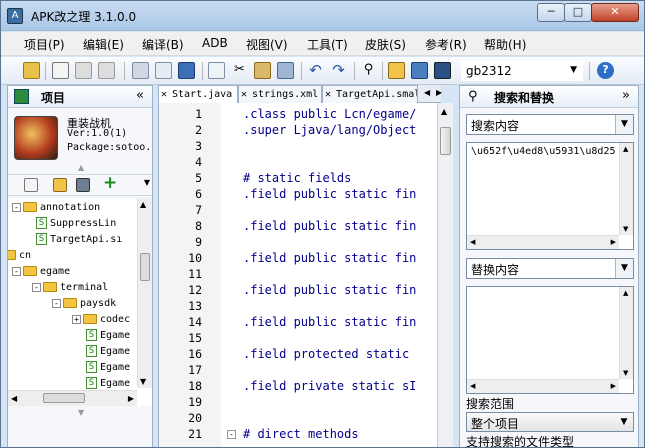 The height and width of the screenshot is (448, 645). Describe the element at coordinates (280, 94) in the screenshot. I see `tab-strings-xml: ✕ strings.xml` at that location.